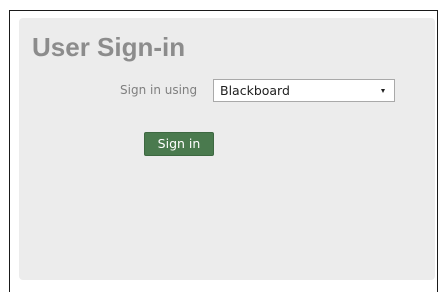 The image size is (441, 292). I want to click on sign-in-method-label: Sign in using, so click(159, 90).